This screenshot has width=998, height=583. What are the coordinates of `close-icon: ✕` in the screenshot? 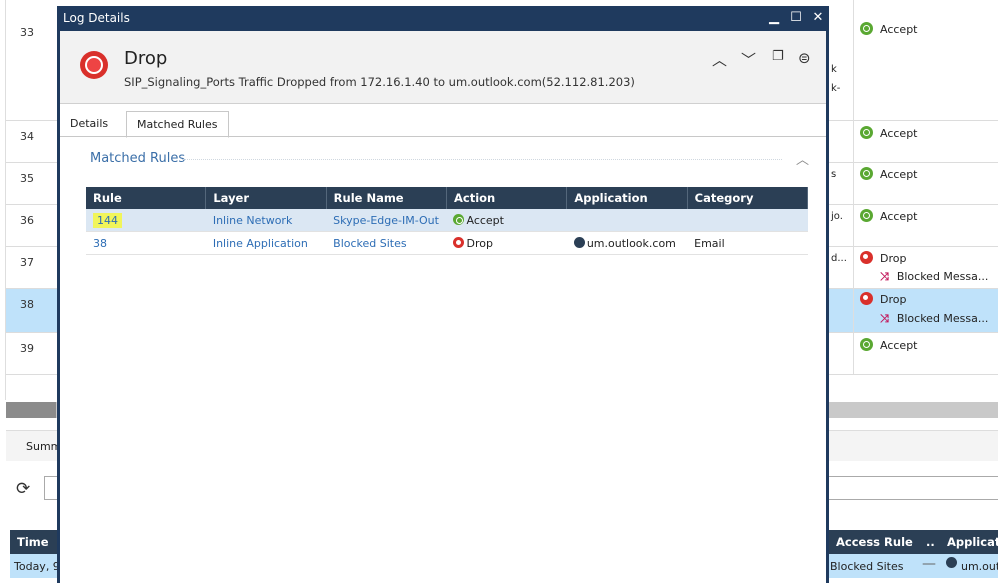 It's located at (818, 18).